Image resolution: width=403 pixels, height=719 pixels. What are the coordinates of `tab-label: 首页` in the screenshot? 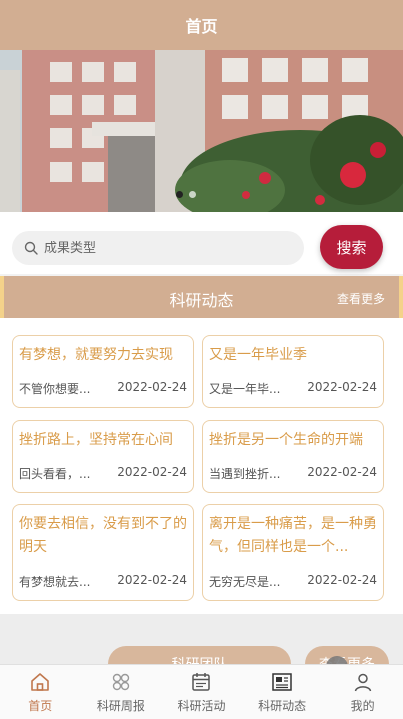 It's located at (40, 706).